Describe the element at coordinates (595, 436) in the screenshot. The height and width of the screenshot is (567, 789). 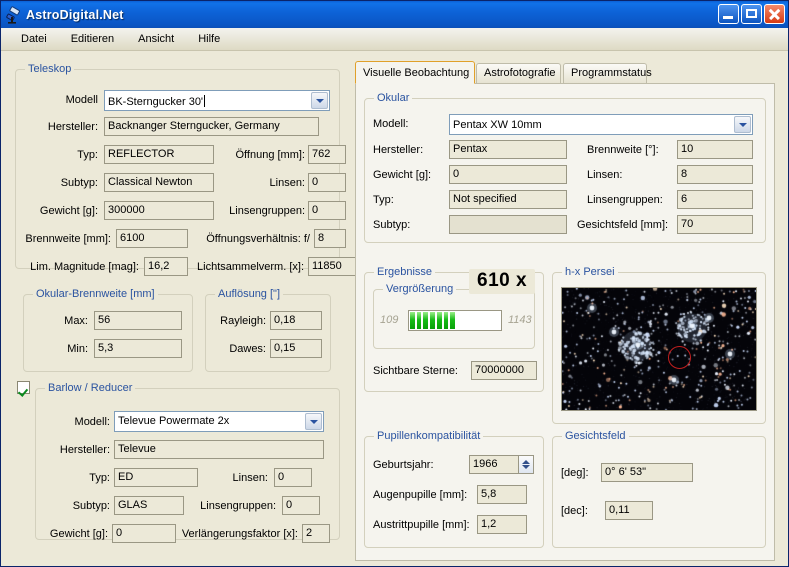
I see `group-gesichtsfeld-caption: Gesichtsfeld` at that location.